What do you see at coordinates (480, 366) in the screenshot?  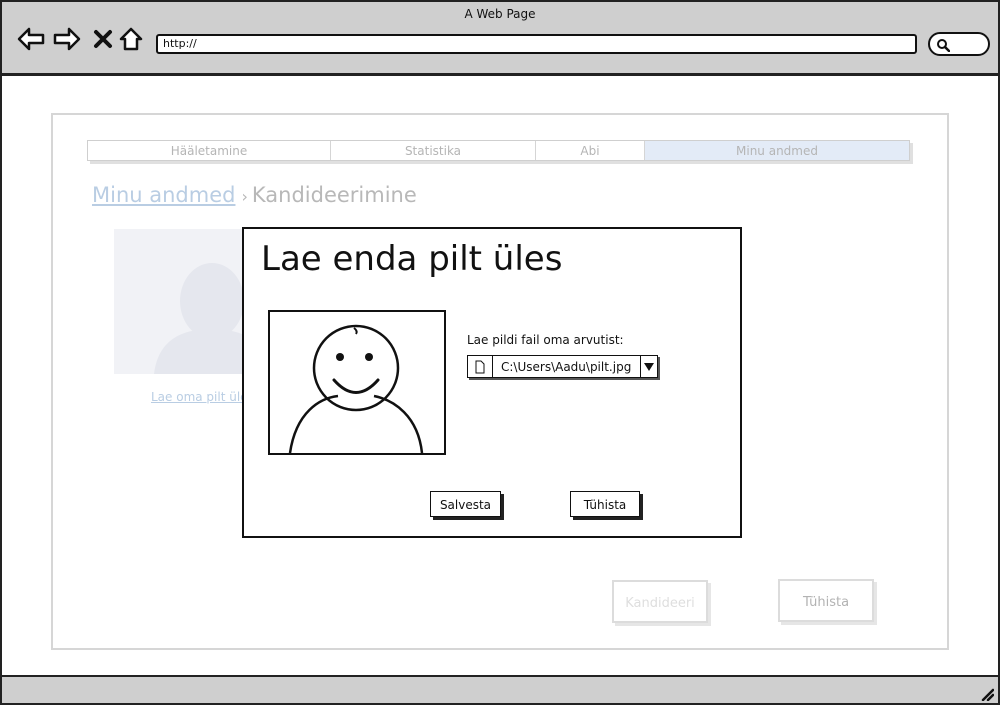 I see `file-icon` at bounding box center [480, 366].